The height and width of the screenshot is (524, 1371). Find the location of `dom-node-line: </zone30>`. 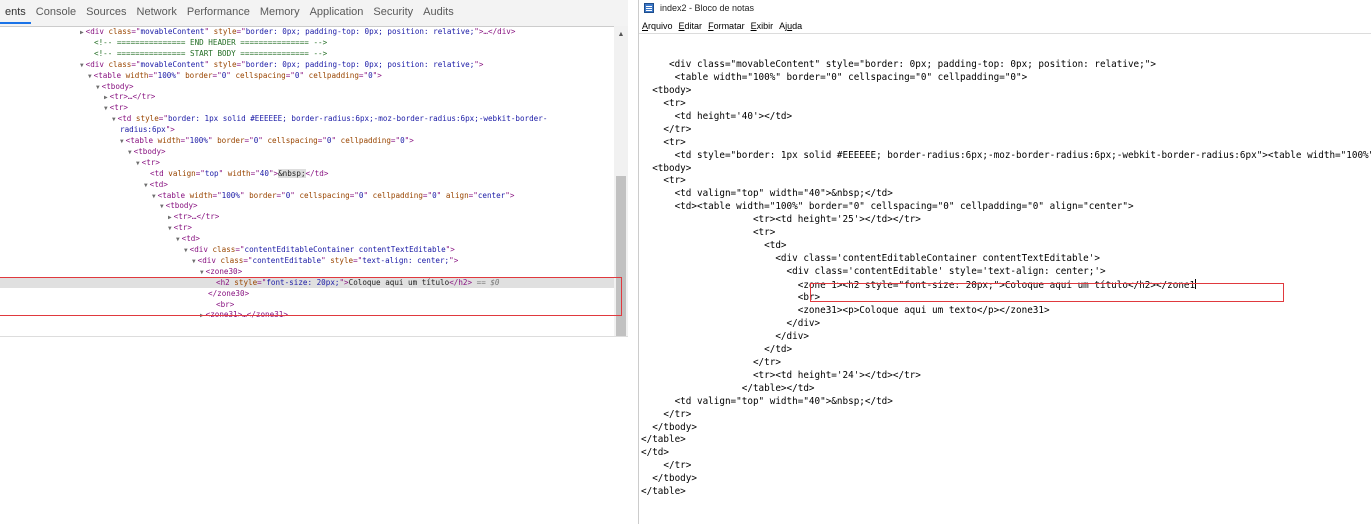

dom-node-line: </zone30> is located at coordinates (124, 294).